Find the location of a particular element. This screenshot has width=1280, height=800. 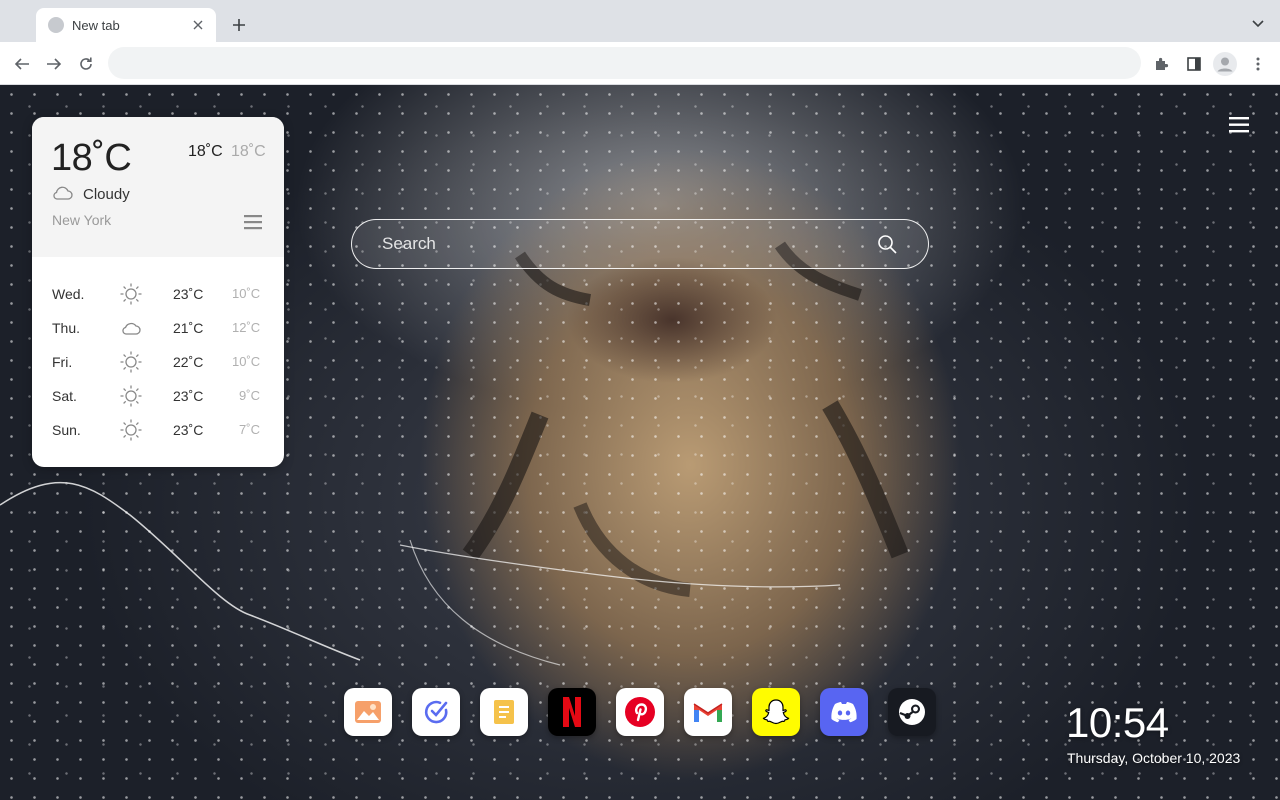

weather-menu-icon is located at coordinates (253, 222).